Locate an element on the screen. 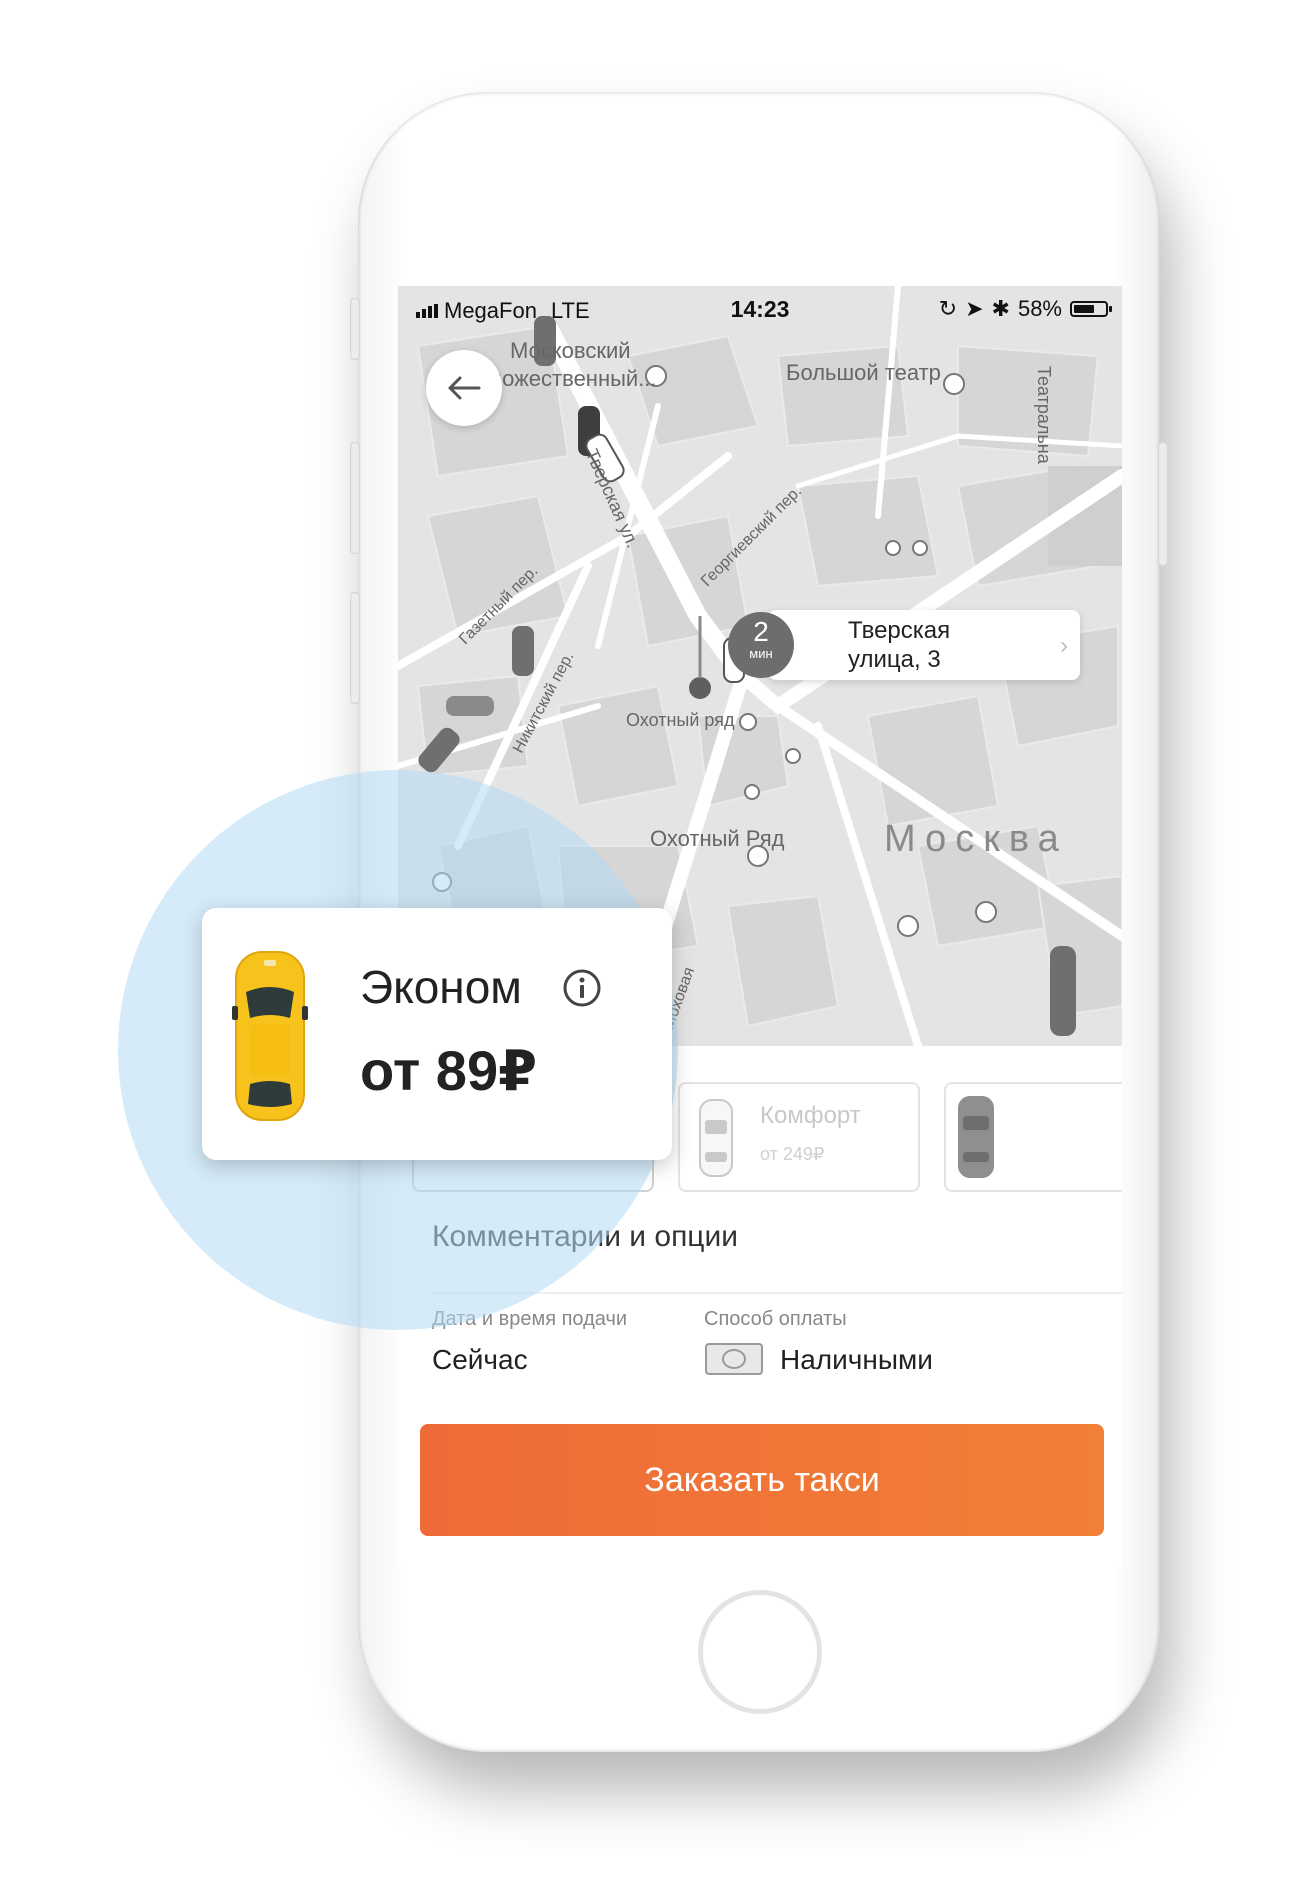  comfort-car-icon is located at coordinates (716, 1138).